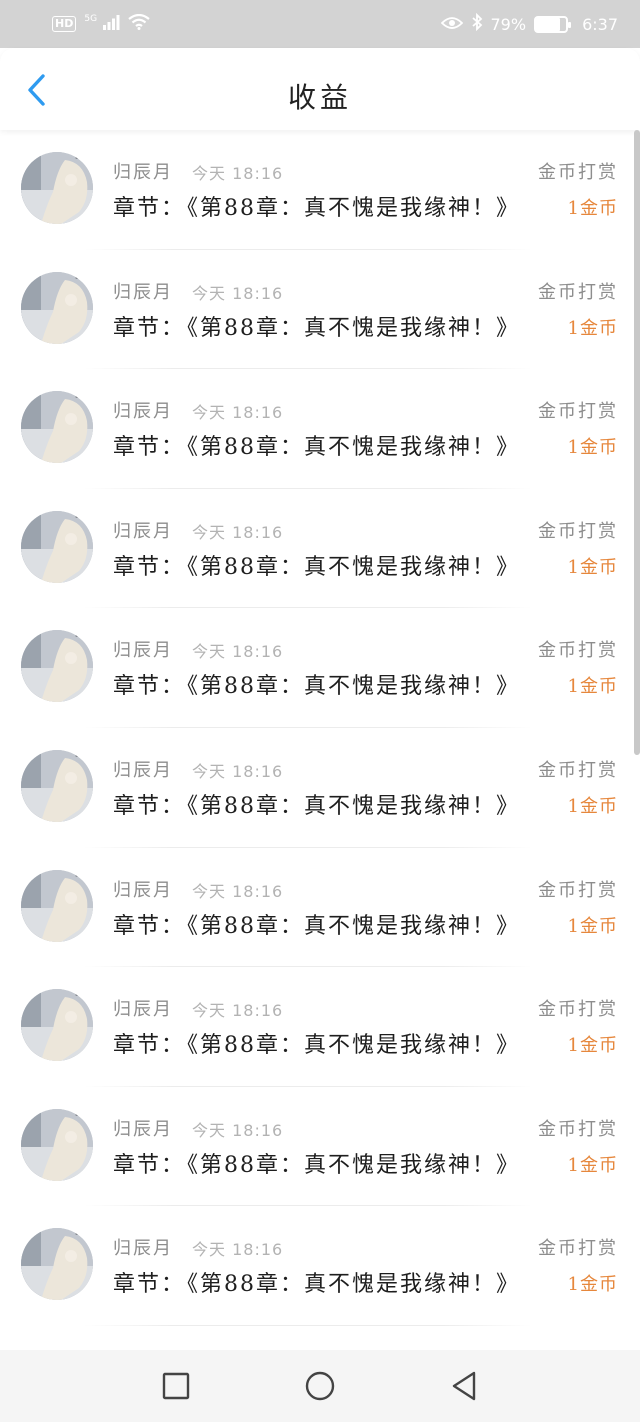  What do you see at coordinates (319, 97) in the screenshot?
I see `page-title: 收益` at bounding box center [319, 97].